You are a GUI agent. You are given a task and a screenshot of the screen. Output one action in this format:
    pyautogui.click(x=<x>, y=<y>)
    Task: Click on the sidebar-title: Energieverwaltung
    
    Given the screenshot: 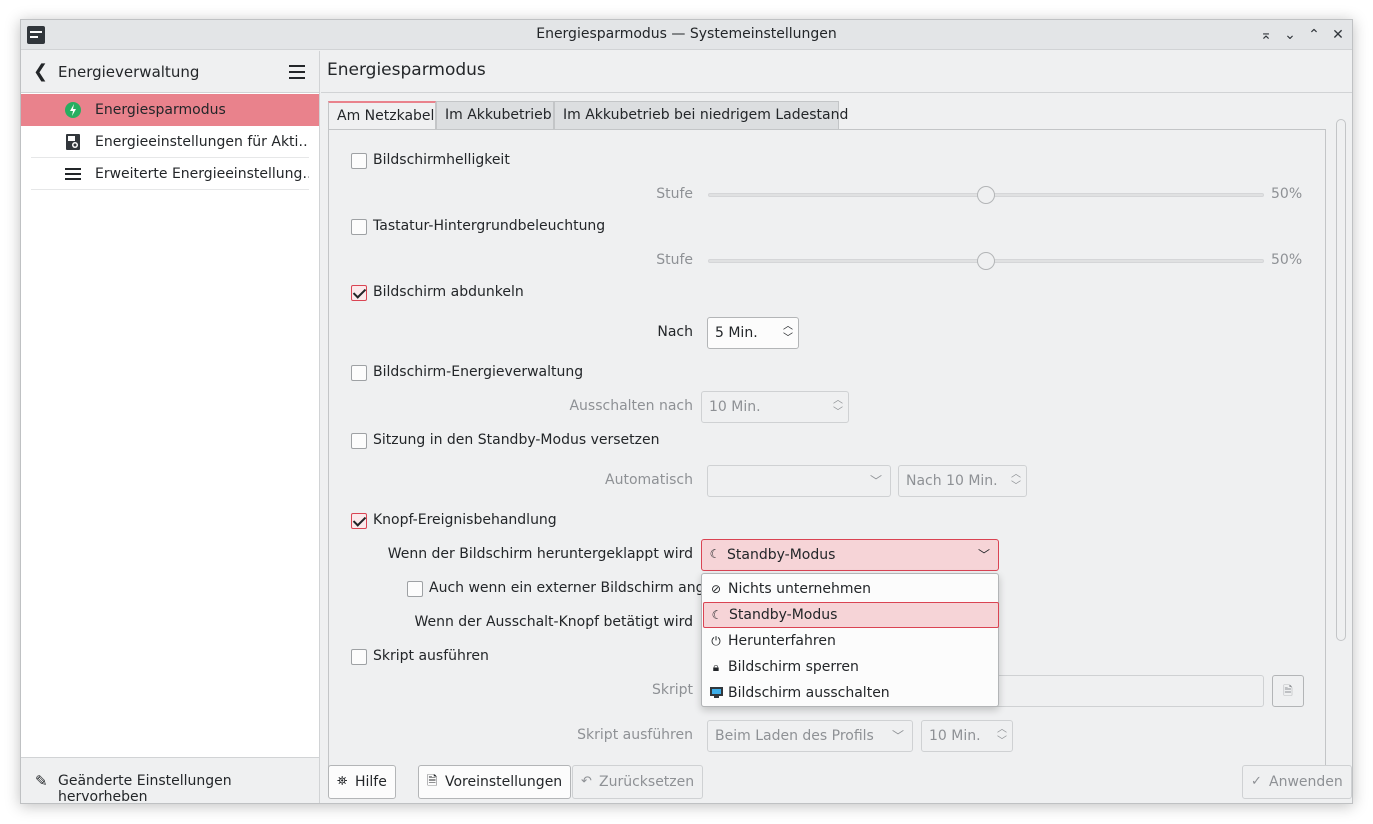 What is the action you would take?
    pyautogui.click(x=129, y=72)
    